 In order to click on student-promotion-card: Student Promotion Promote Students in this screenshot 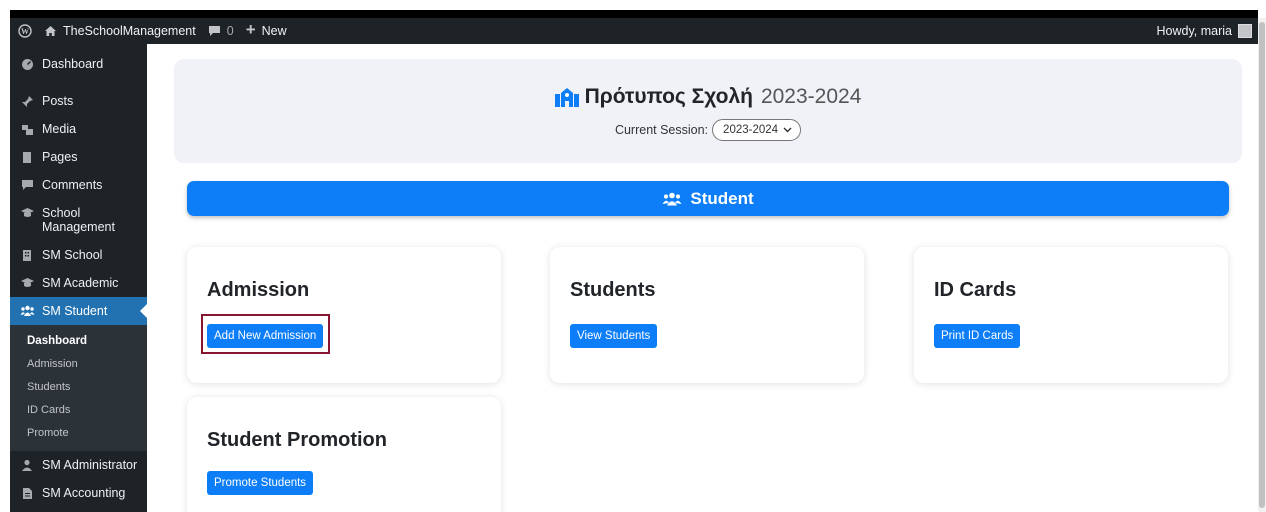, I will do `click(344, 454)`.